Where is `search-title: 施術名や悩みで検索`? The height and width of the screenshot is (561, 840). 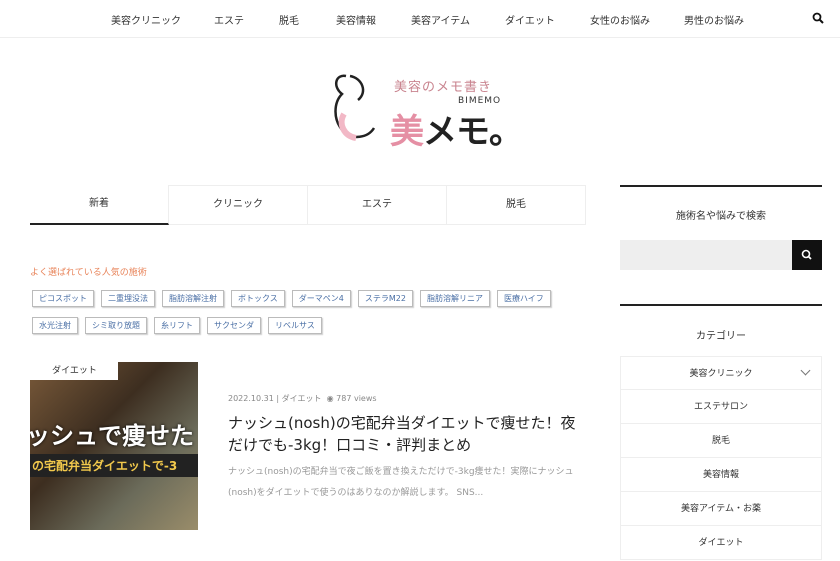
search-title: 施術名や悩みで検索 is located at coordinates (721, 216).